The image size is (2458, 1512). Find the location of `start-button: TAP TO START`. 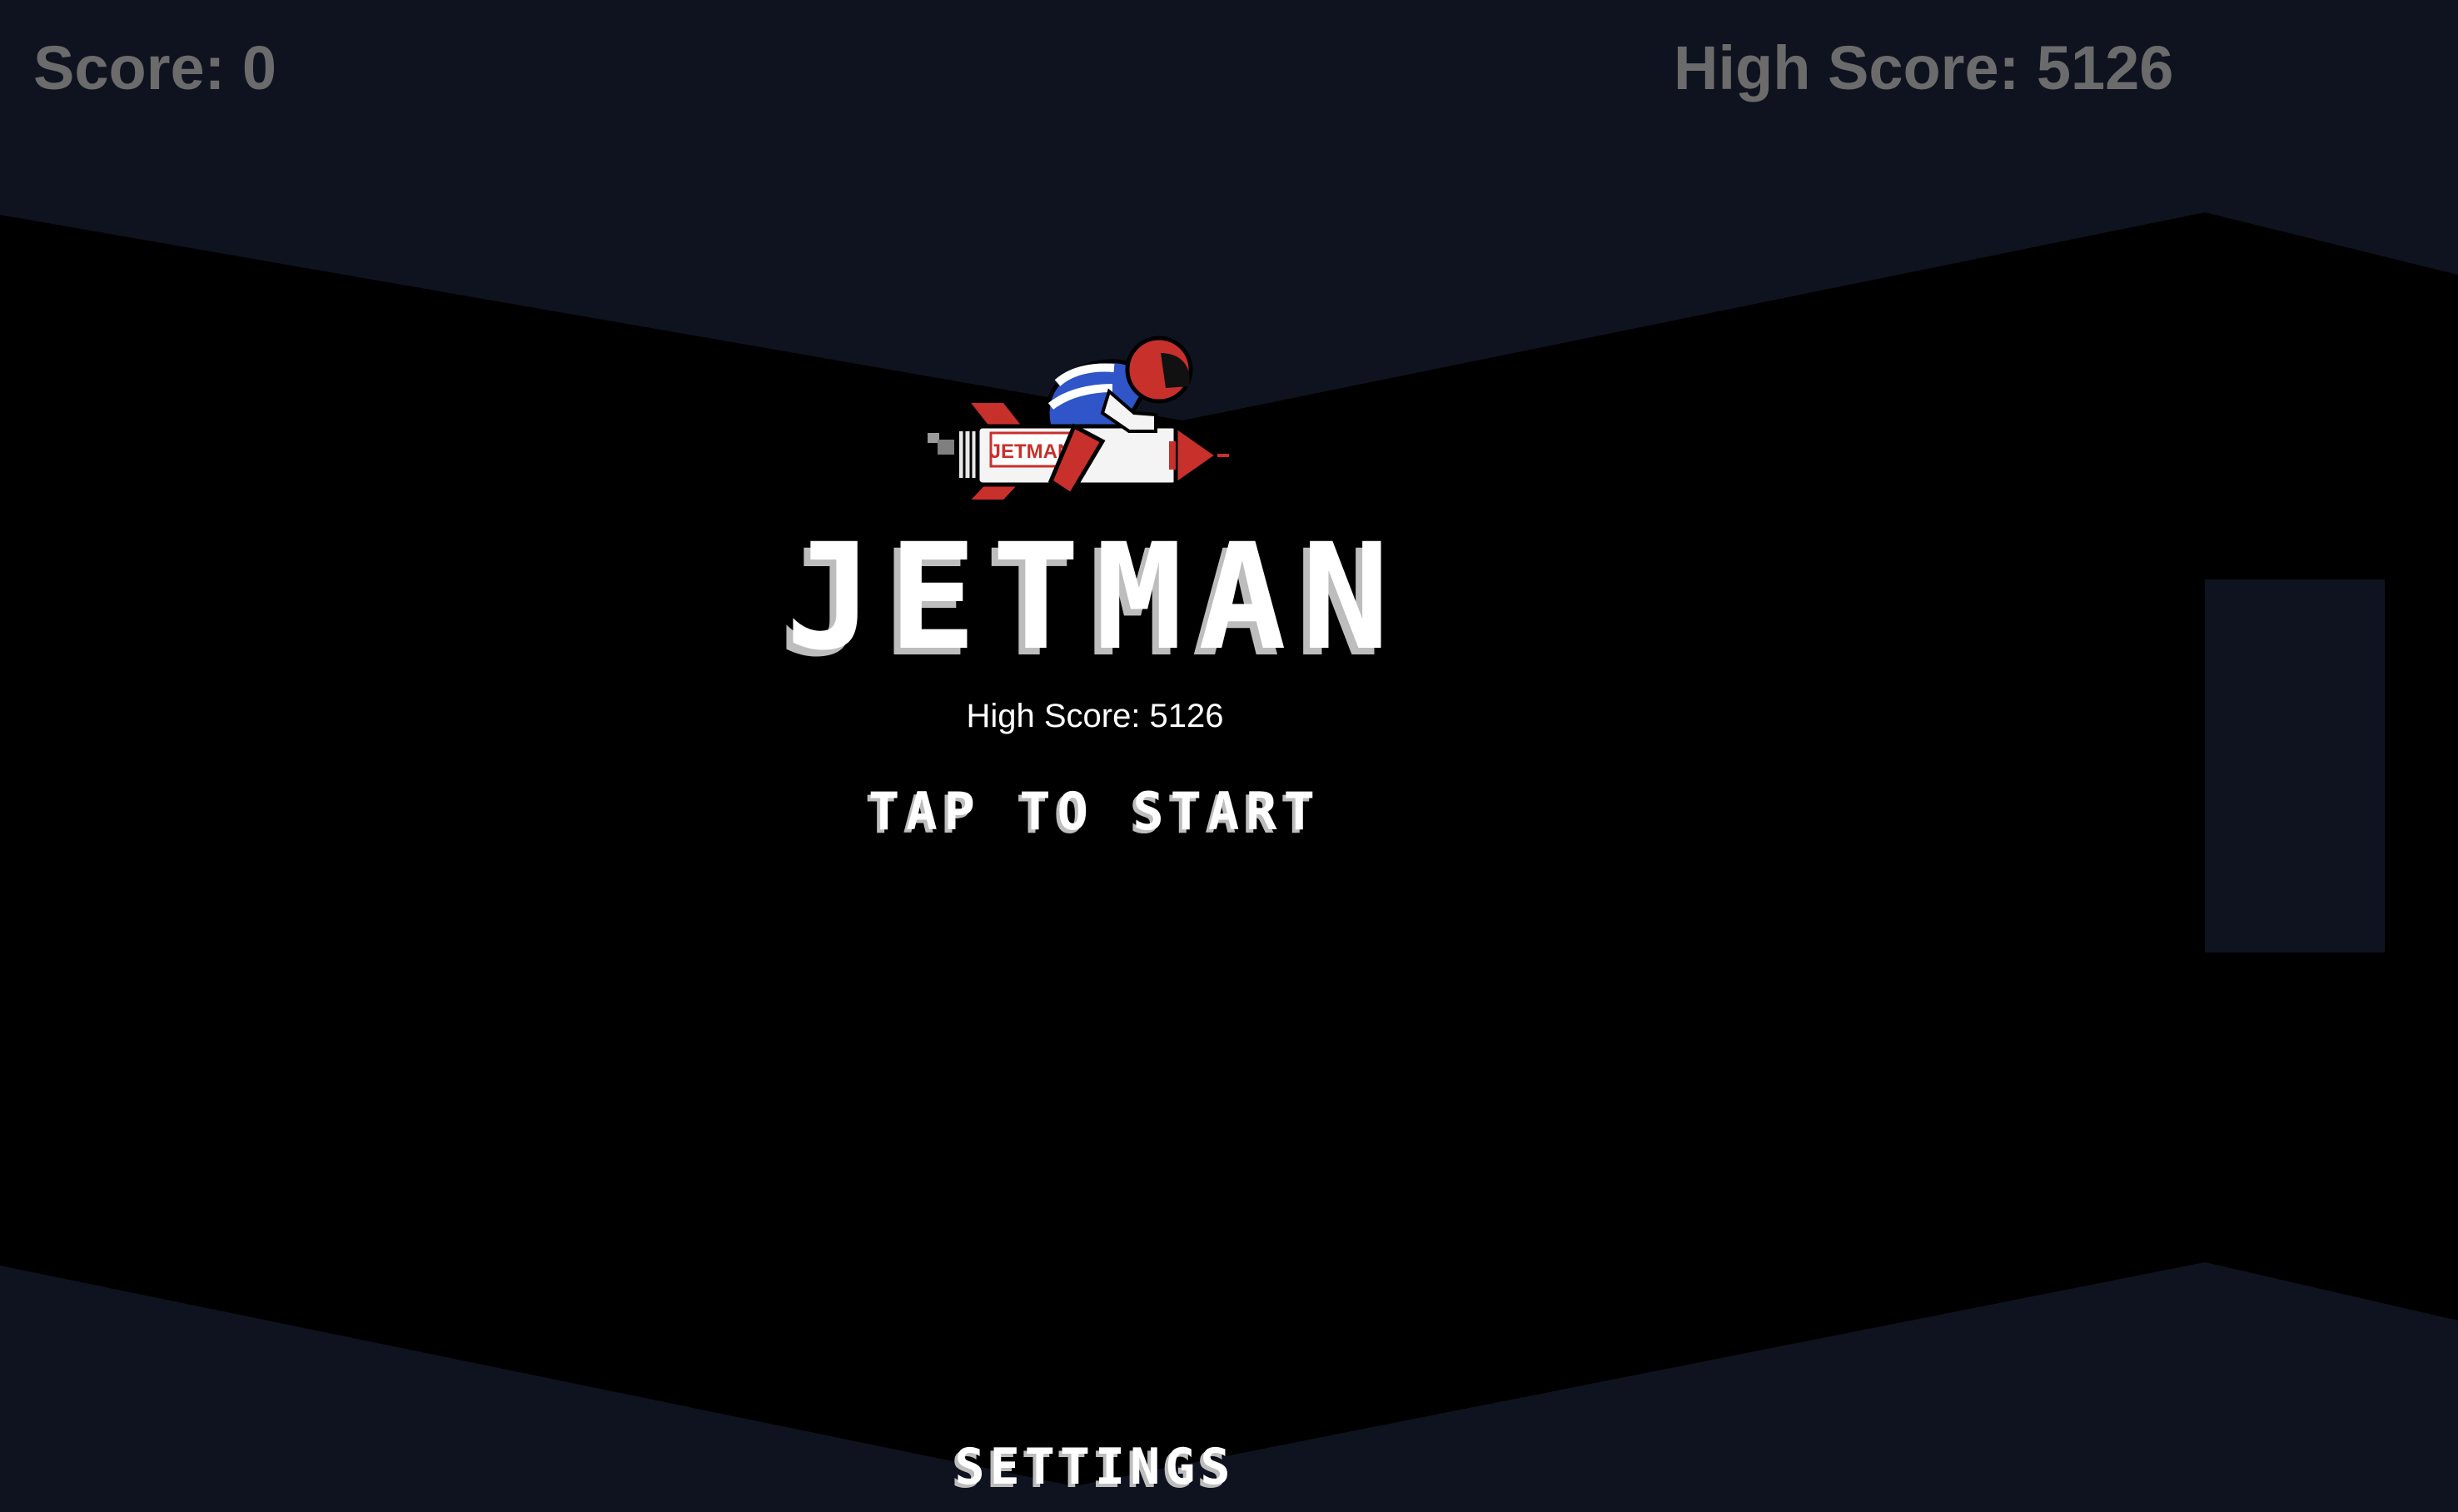

start-button: TAP TO START is located at coordinates (1095, 812).